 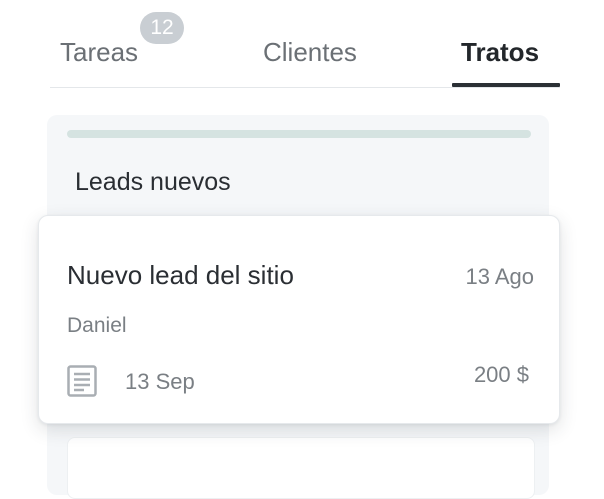 I want to click on column-progress-bar, so click(x=299, y=134).